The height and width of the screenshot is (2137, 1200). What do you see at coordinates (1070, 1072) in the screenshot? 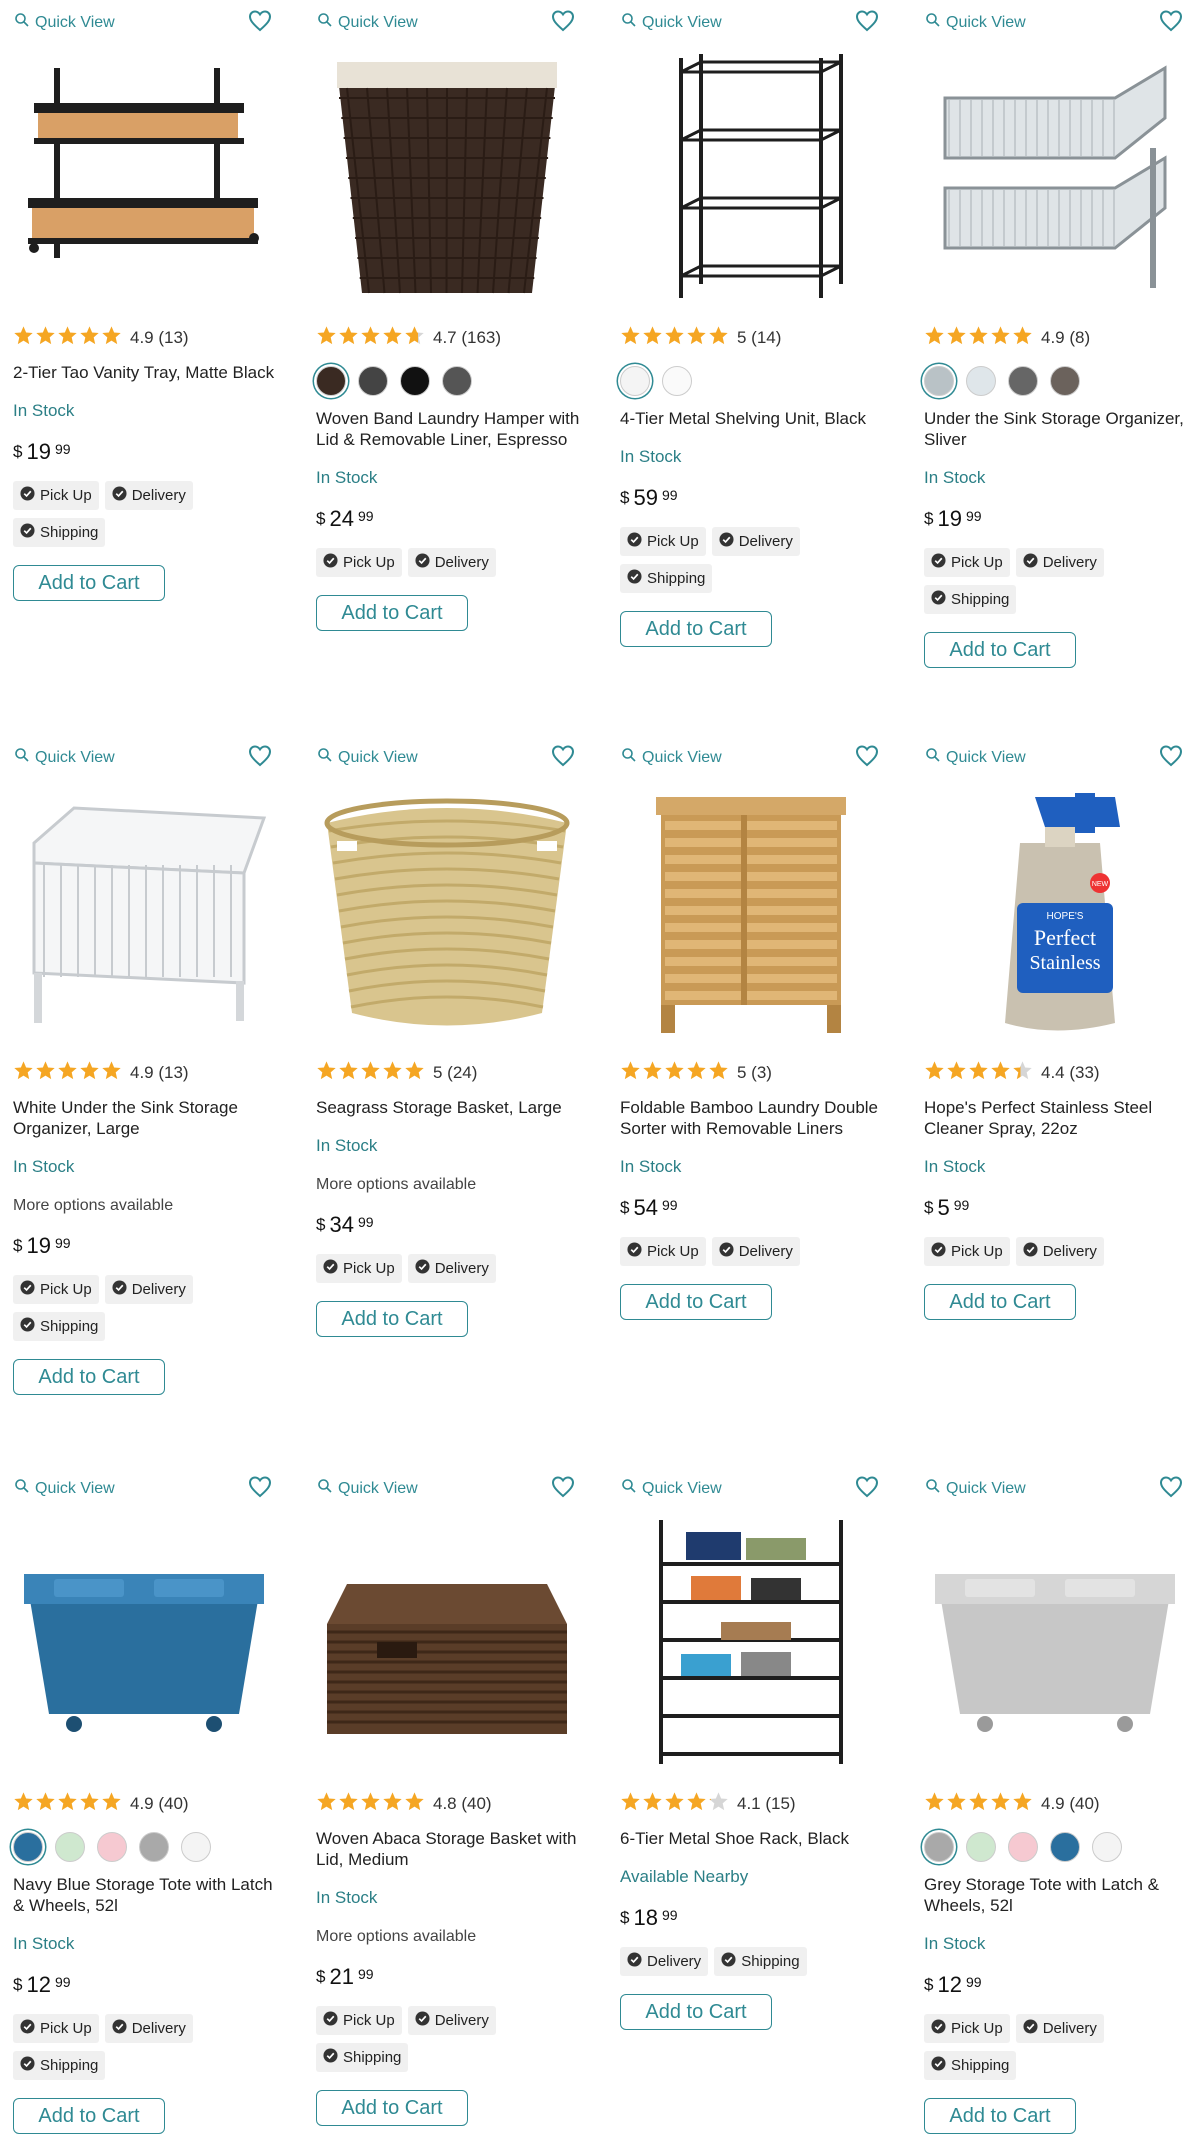
I see `rating-value: 4.4 (33)` at bounding box center [1070, 1072].